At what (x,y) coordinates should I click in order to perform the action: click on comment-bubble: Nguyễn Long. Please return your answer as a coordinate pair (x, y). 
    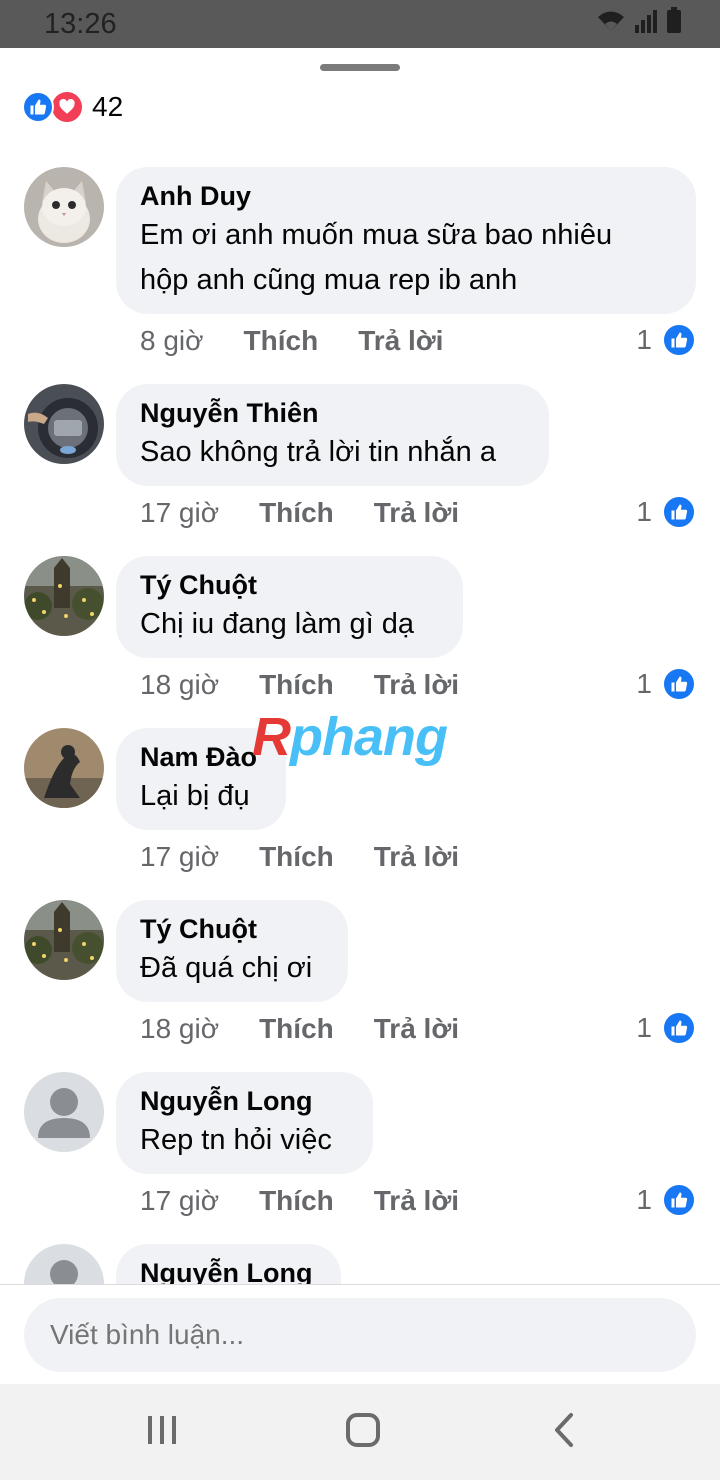
    Looking at the image, I should click on (228, 1264).